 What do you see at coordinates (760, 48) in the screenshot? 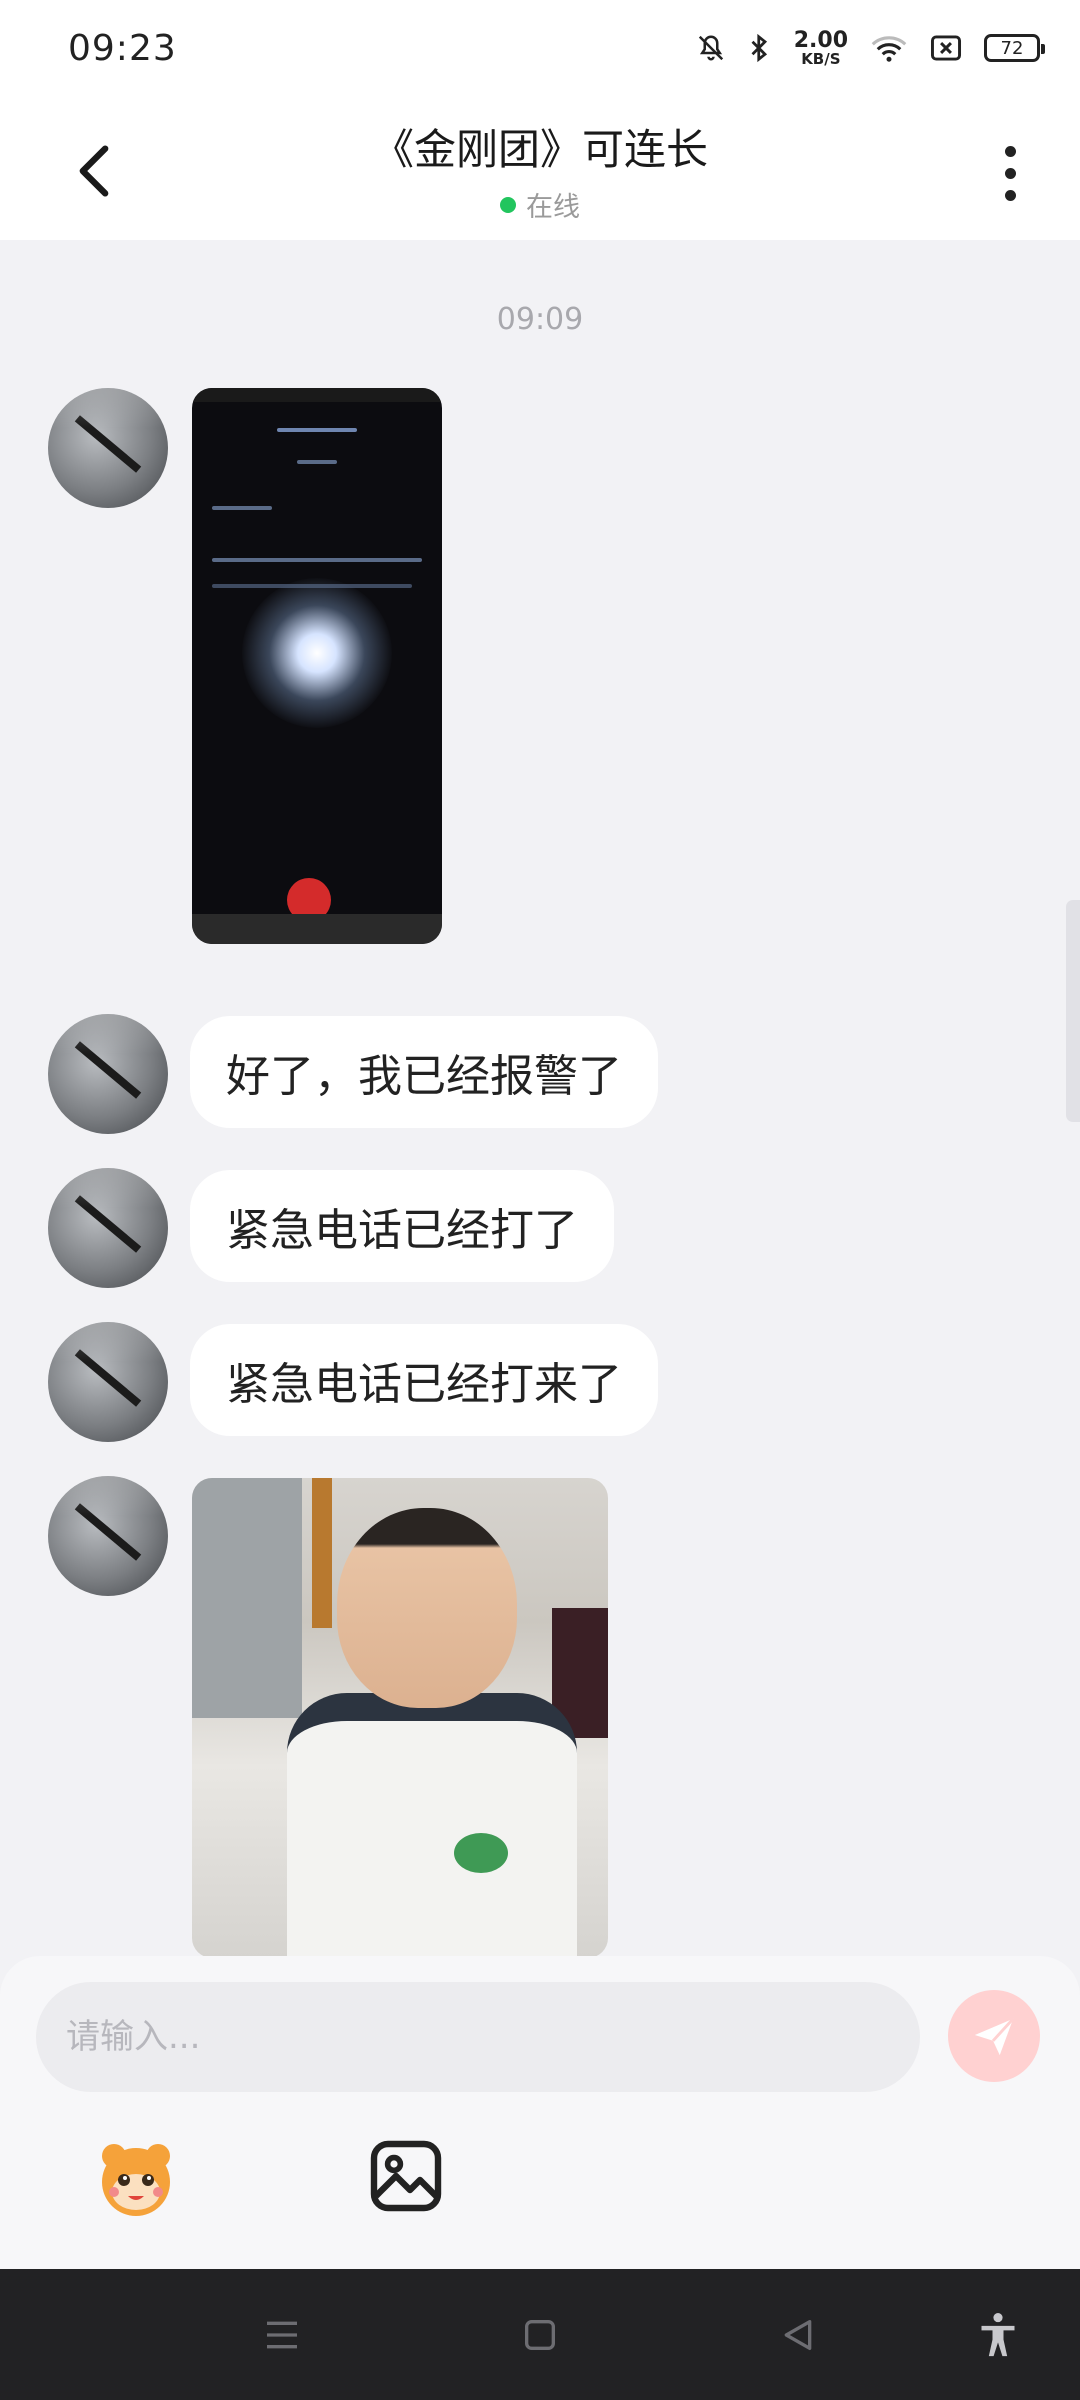
I see `bluetooth-icon` at bounding box center [760, 48].